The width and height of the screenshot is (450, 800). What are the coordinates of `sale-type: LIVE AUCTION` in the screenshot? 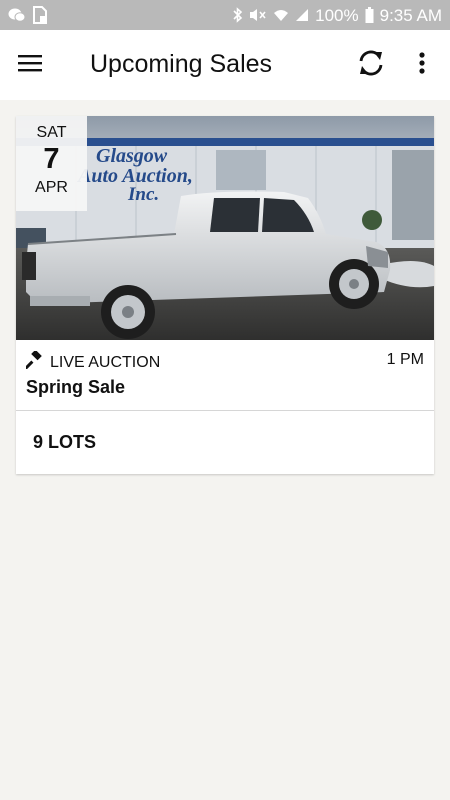 It's located at (92, 361).